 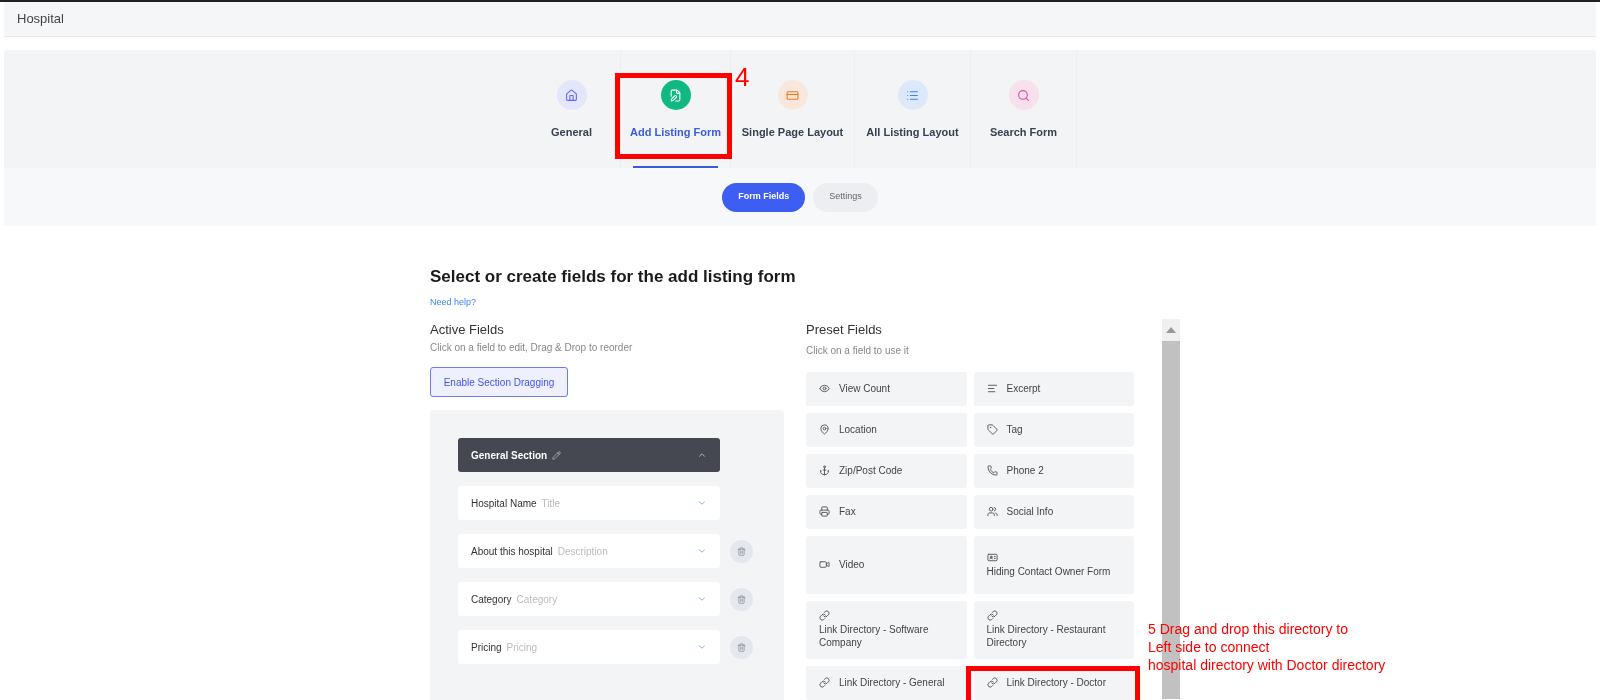 What do you see at coordinates (992, 557) in the screenshot?
I see `id-card-icon` at bounding box center [992, 557].